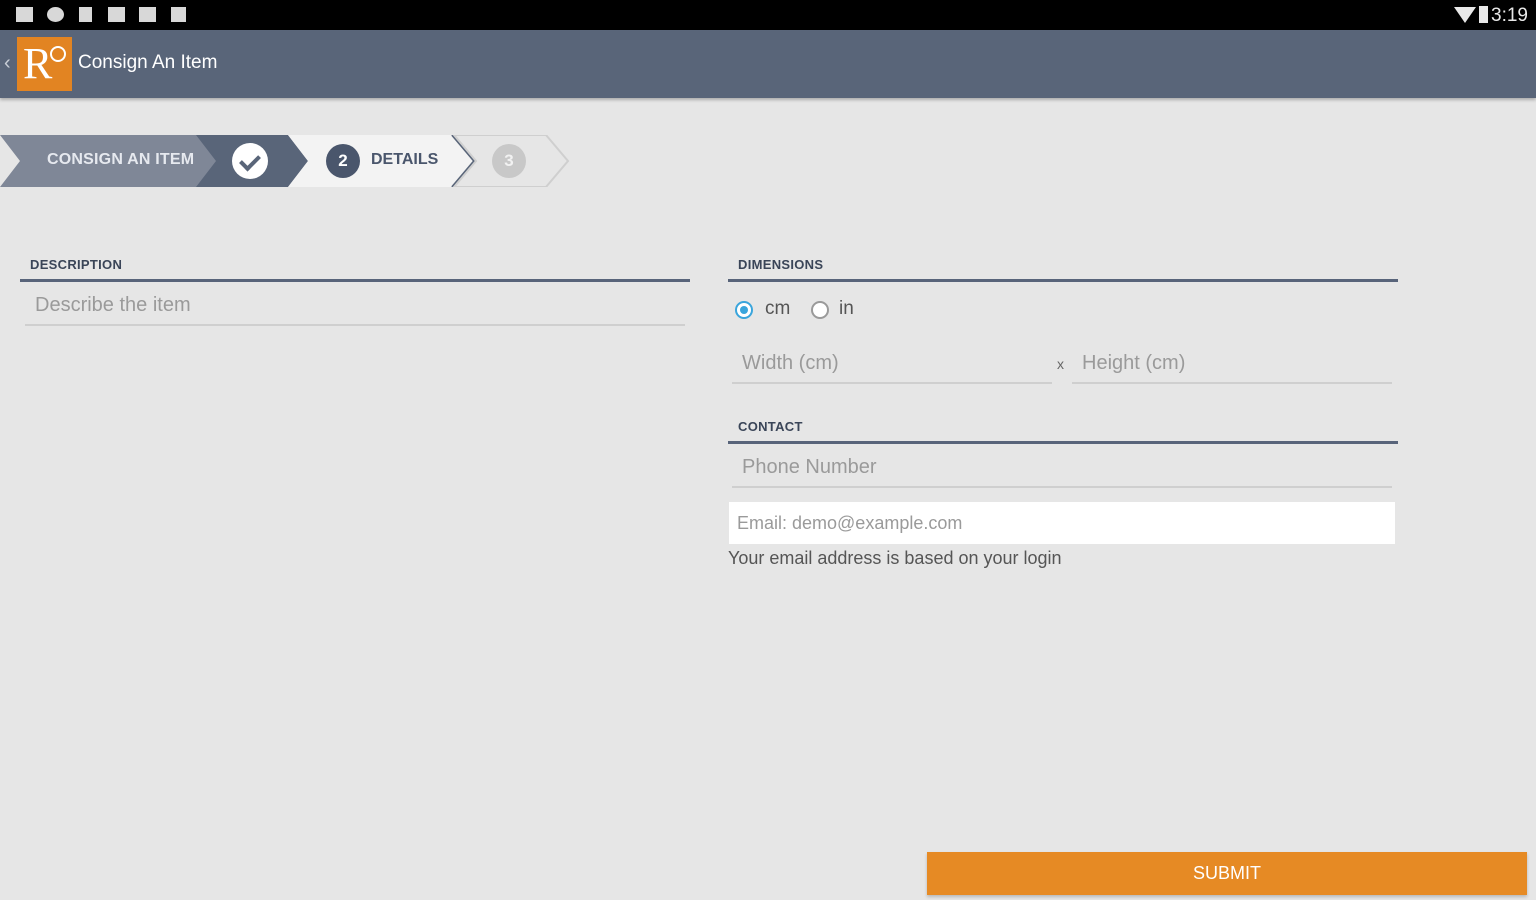 The width and height of the screenshot is (1536, 900). Describe the element at coordinates (355, 308) in the screenshot. I see `description-input: Describe the item` at that location.